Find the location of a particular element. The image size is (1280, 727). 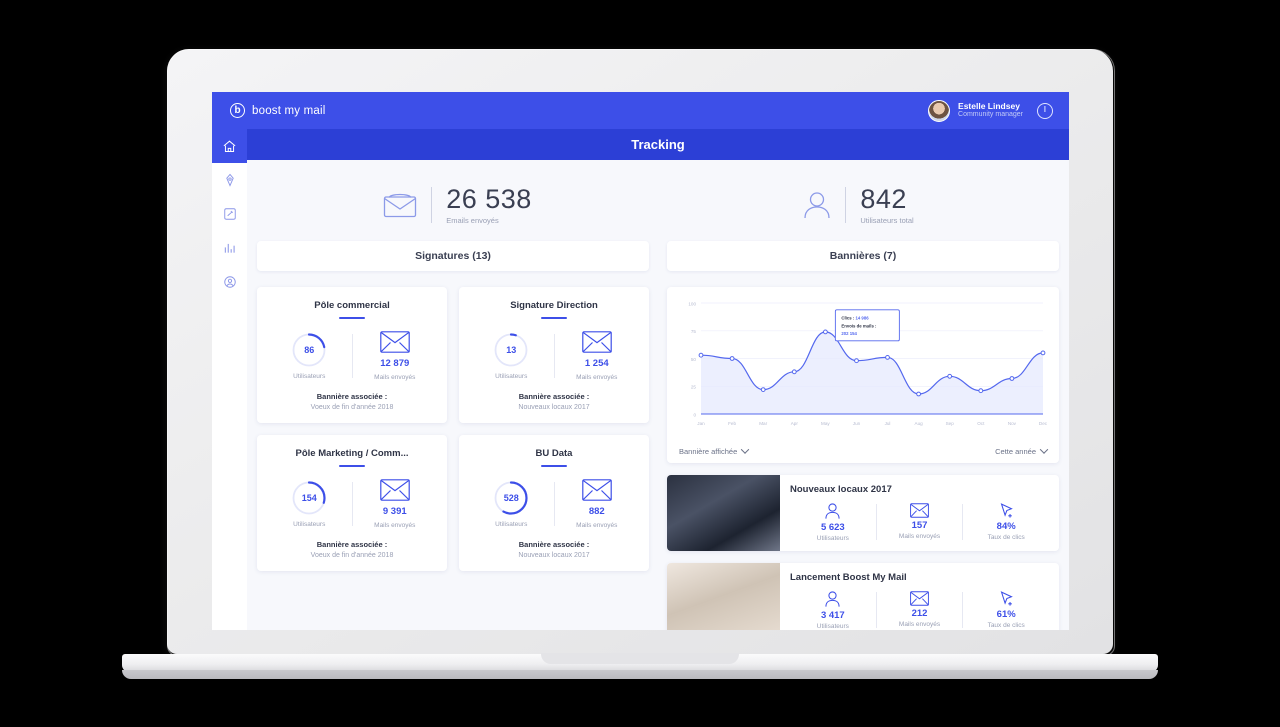

brand-logo: b boost my mail is located at coordinates (278, 110).